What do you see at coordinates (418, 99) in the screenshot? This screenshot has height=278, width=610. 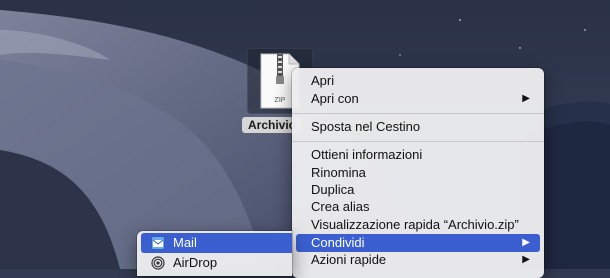 I see `menu-item-apri-con: Apri con ▶` at bounding box center [418, 99].